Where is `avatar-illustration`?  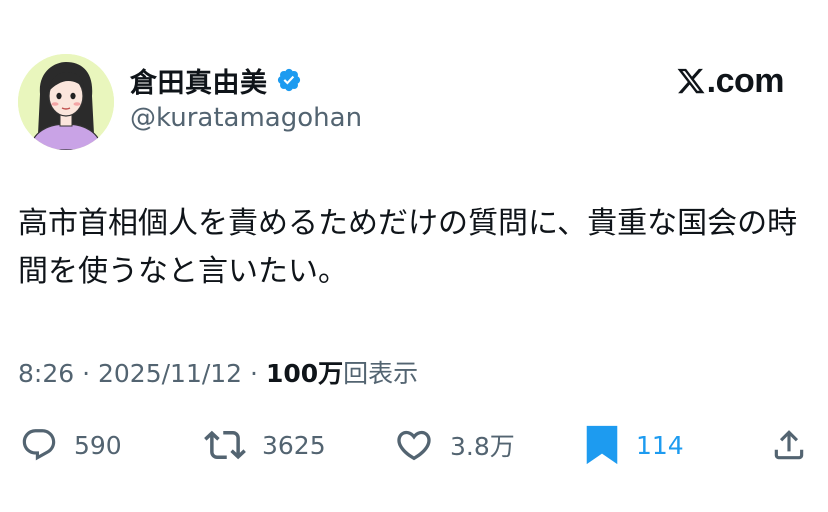 avatar-illustration is located at coordinates (66, 102).